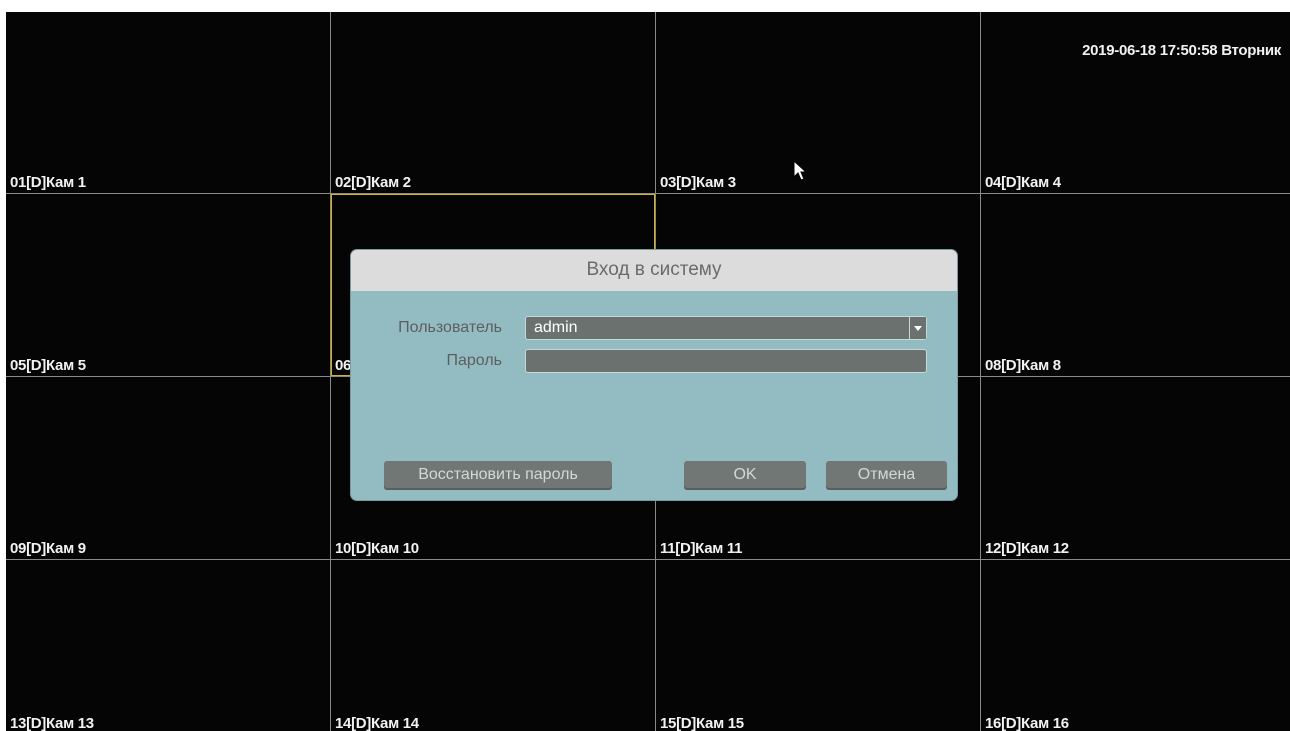 Image resolution: width=1290 pixels, height=731 pixels. I want to click on chevron-down-icon, so click(917, 328).